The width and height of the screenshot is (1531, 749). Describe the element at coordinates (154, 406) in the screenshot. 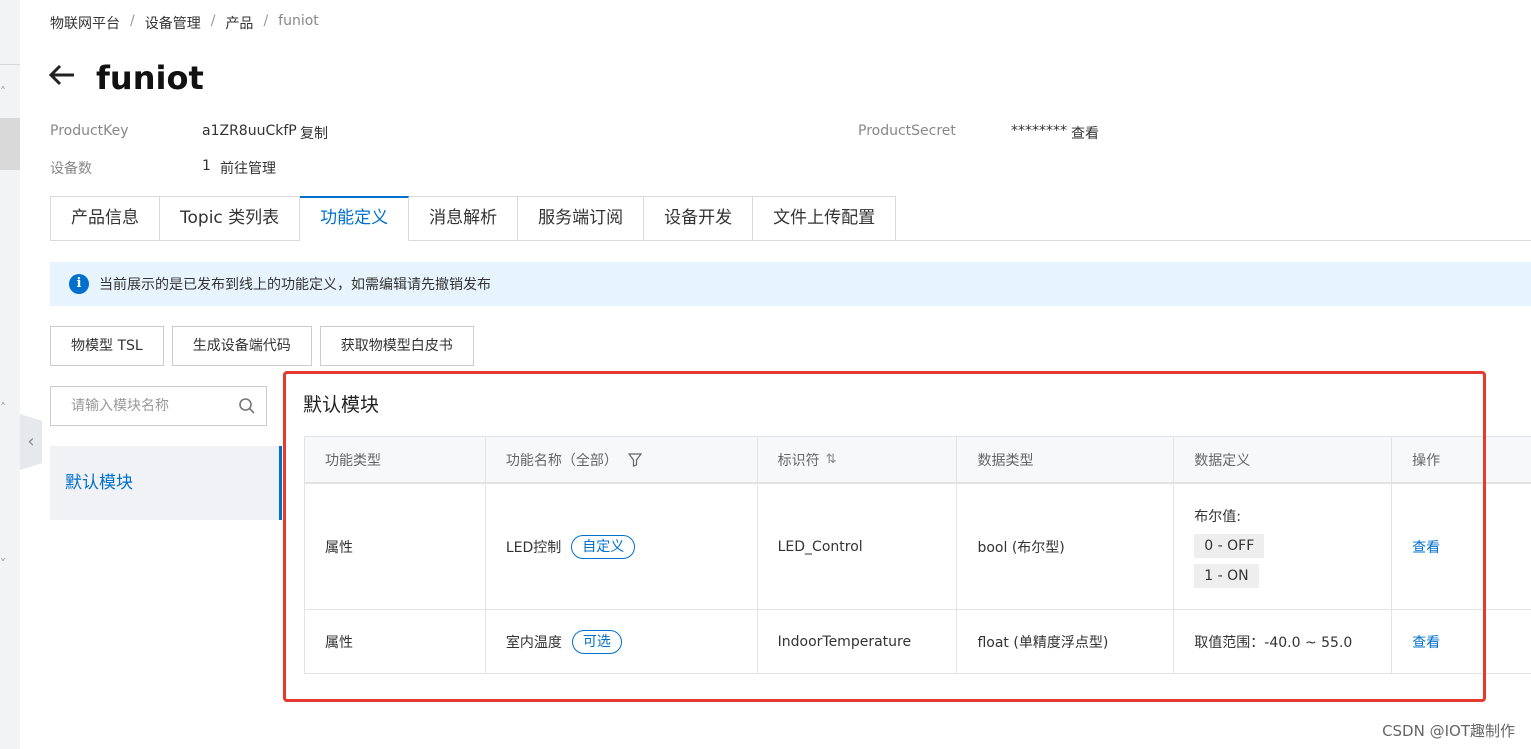

I see `module-search-input` at that location.